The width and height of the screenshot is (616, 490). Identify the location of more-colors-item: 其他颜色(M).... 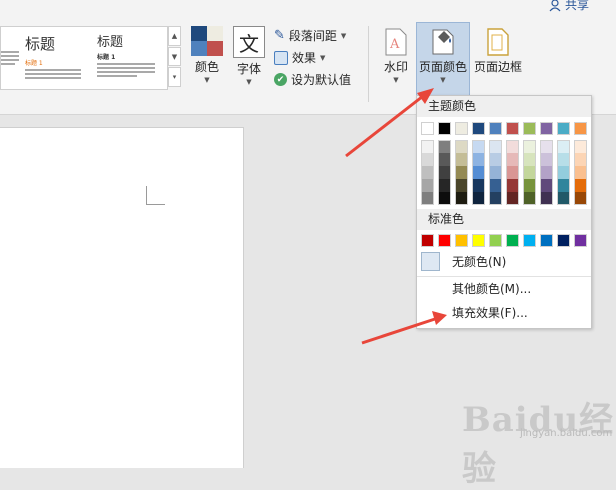
(504, 288).